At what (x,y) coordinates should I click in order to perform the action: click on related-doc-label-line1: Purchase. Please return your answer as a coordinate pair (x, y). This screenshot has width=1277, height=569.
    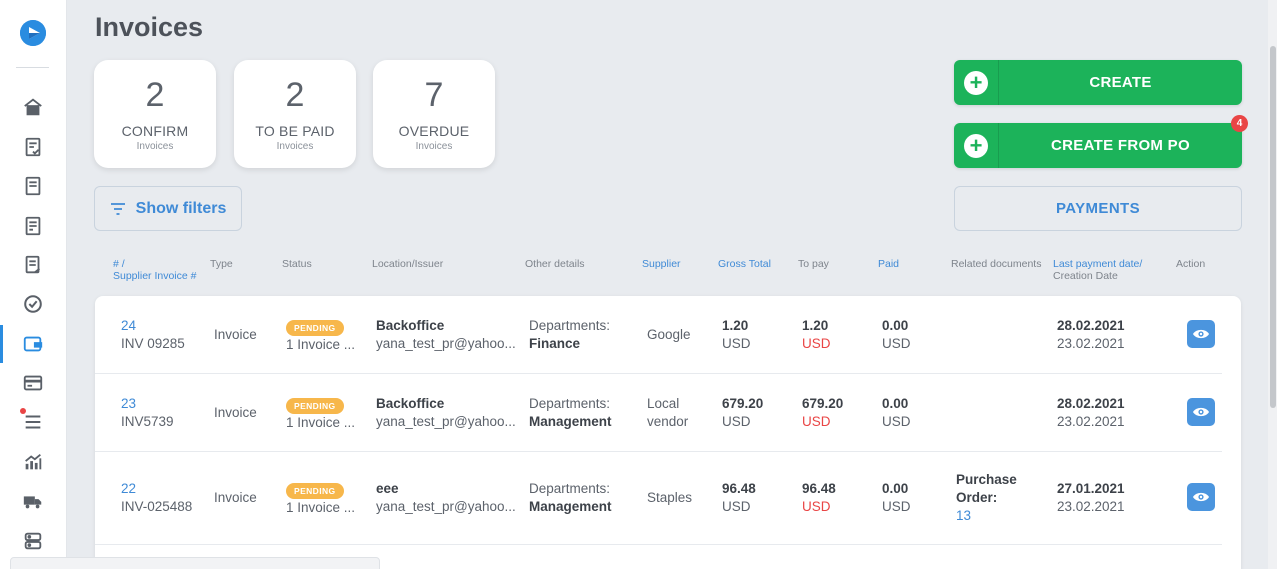
    Looking at the image, I should click on (986, 479).